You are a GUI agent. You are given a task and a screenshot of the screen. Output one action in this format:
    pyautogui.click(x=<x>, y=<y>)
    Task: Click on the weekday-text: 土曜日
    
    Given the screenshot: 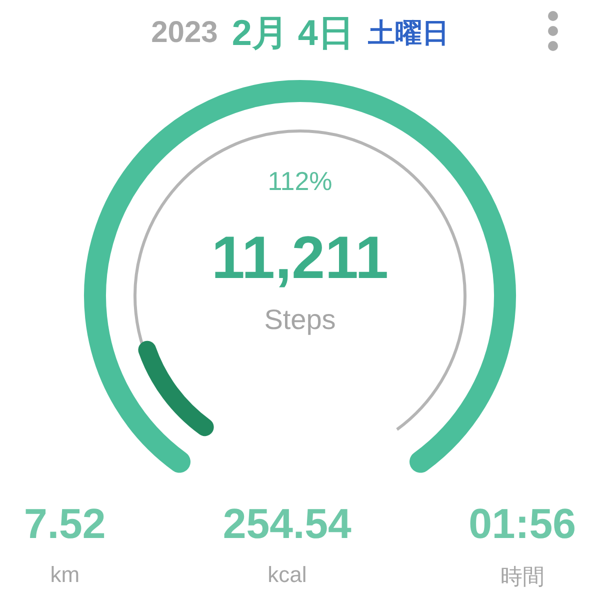 What is the action you would take?
    pyautogui.click(x=408, y=33)
    